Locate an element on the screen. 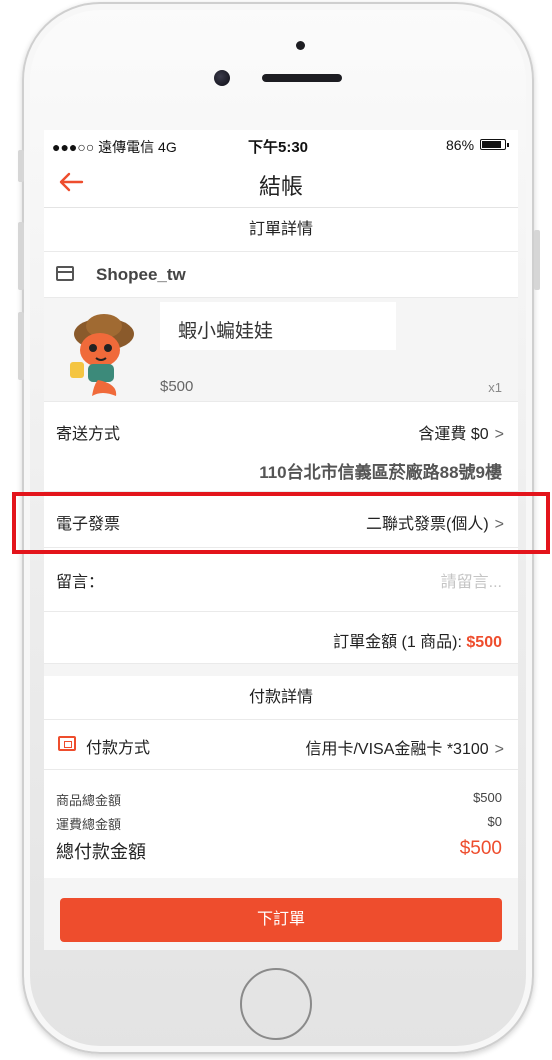 This screenshot has height=1060, width=552. payment-card: 信用卡/VISA金融卡 *3100 is located at coordinates (397, 749).